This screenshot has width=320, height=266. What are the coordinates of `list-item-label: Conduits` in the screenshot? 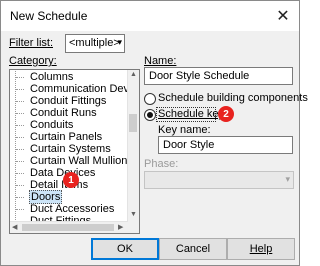 It's located at (52, 125).